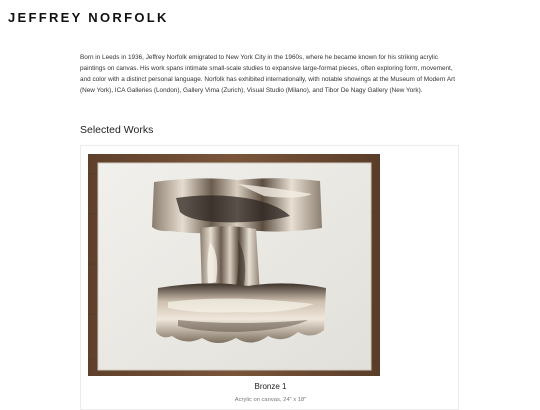 This screenshot has height=410, width=540. Describe the element at coordinates (270, 400) in the screenshot. I see `artwork-medium-size: Acrylic on canvas, 24" x 18"` at that location.